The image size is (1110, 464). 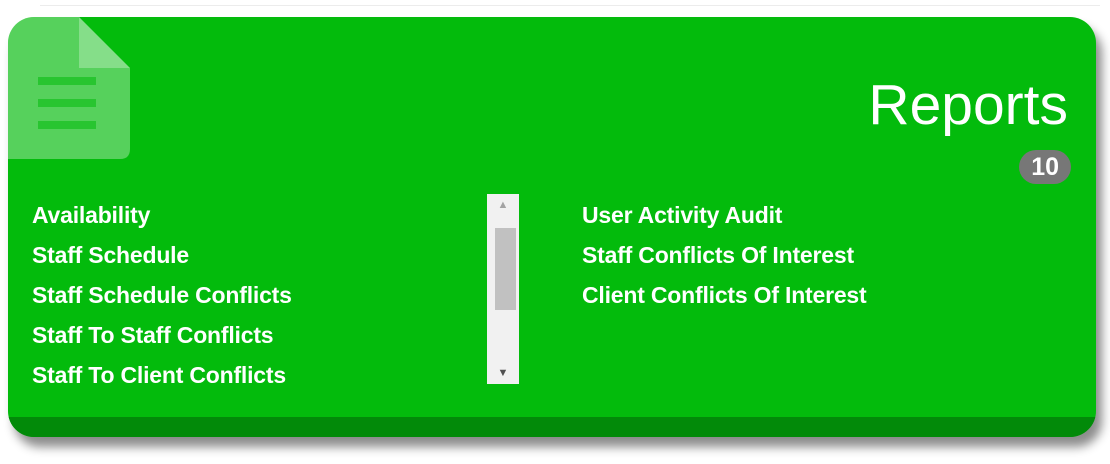 What do you see at coordinates (162, 255) in the screenshot?
I see `report-link-staff-schedule: Staff Schedule` at bounding box center [162, 255].